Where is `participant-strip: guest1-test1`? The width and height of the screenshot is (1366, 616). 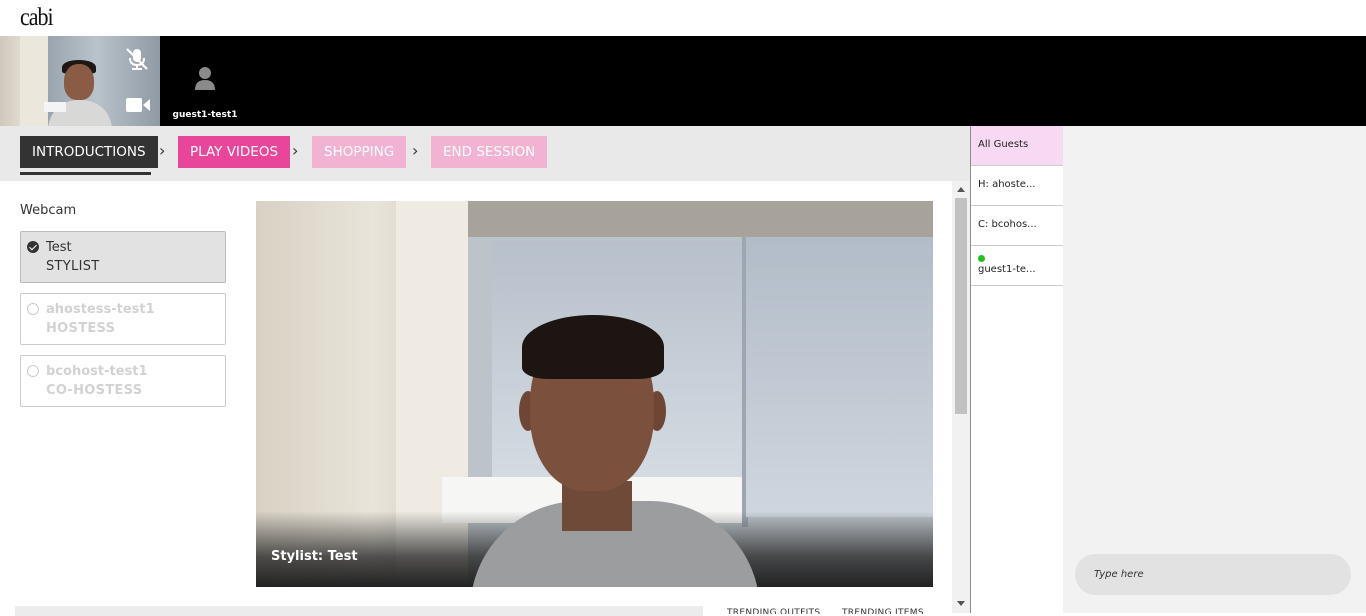
participant-strip: guest1-test1 is located at coordinates (683, 81).